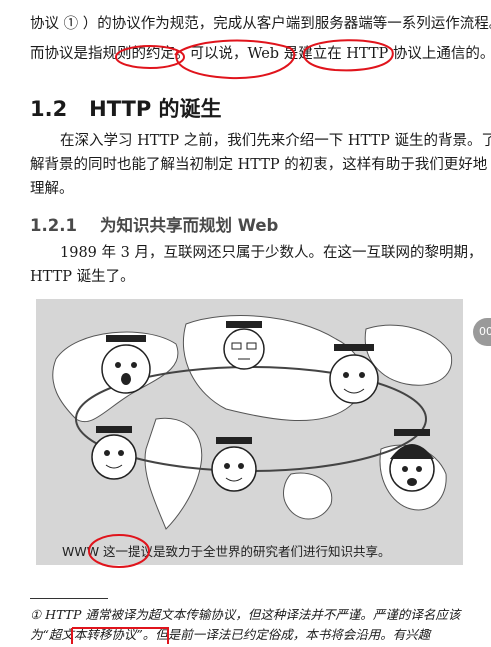 Image resolution: width=491 pixels, height=647 pixels. Describe the element at coordinates (155, 109) in the screenshot. I see `section-title: HTTP 的诞生` at that location.